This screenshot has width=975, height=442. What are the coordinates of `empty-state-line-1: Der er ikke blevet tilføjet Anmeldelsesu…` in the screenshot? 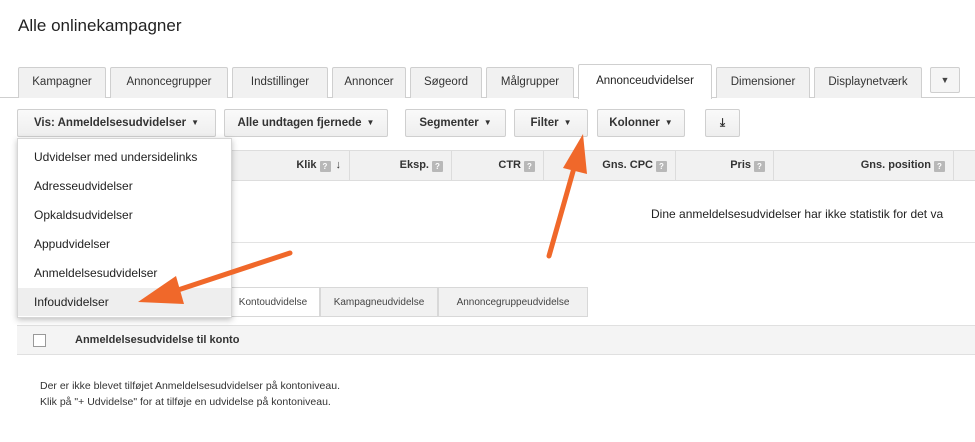 It's located at (190, 386).